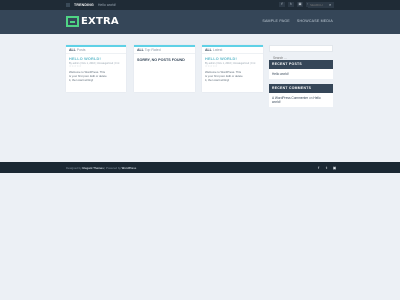  What do you see at coordinates (232, 50) in the screenshot?
I see `module-header: ALL Latest` at bounding box center [232, 50].